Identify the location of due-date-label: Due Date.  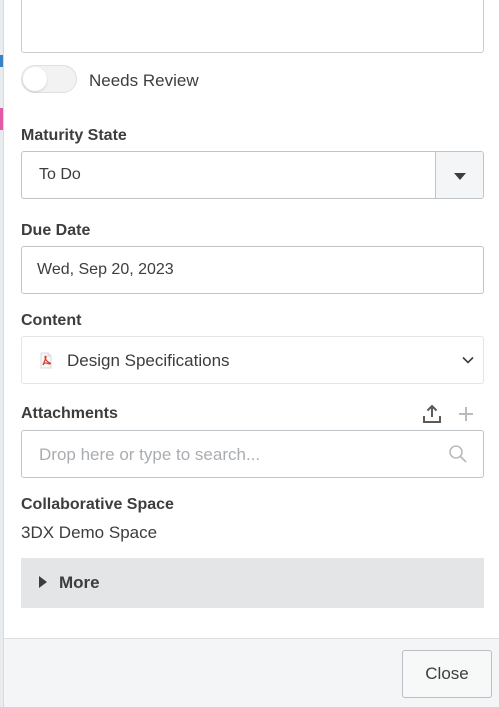
(56, 230).